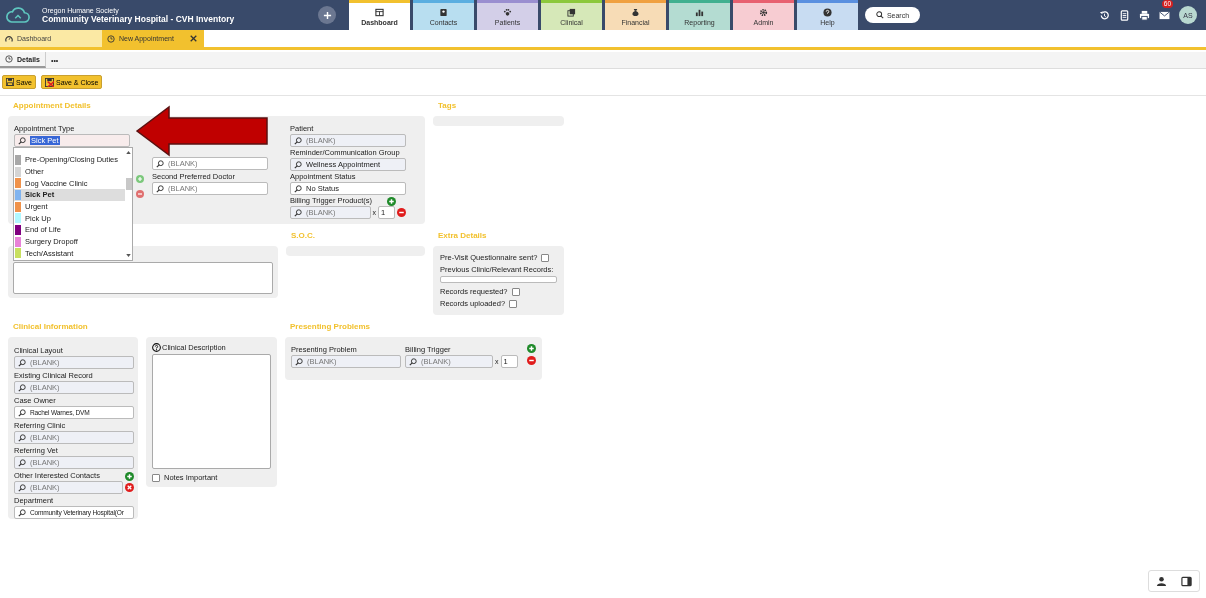  Describe the element at coordinates (699, 12) in the screenshot. I see `bar-chart-icon` at that location.